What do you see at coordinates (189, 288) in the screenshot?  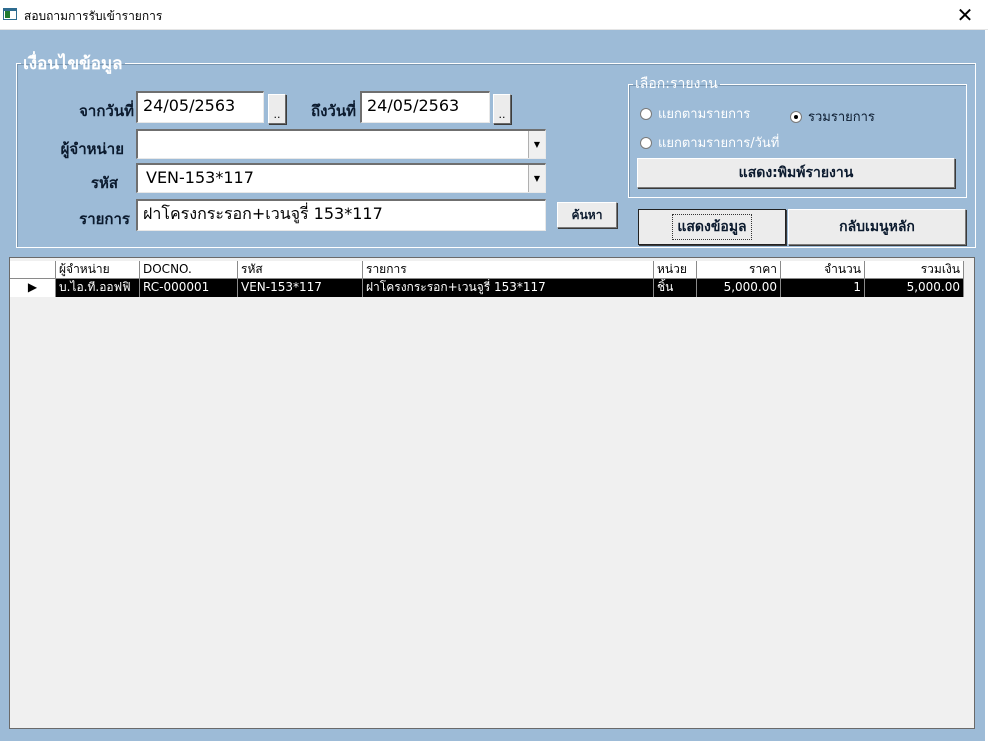 I see `cell-docno: RC-000001` at bounding box center [189, 288].